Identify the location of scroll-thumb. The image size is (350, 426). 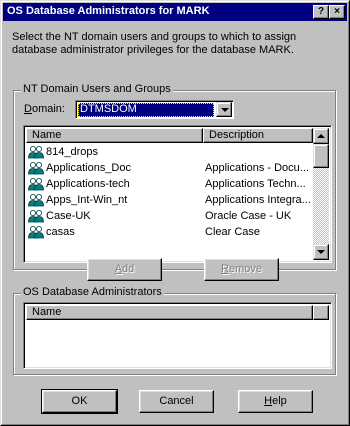
(321, 156).